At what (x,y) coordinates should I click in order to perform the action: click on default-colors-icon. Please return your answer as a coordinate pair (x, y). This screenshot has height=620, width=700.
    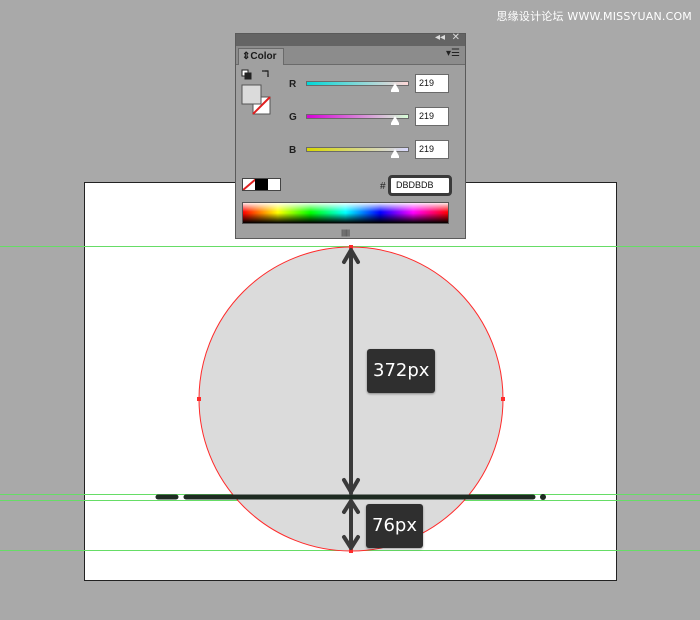
    Looking at the image, I should click on (246, 74).